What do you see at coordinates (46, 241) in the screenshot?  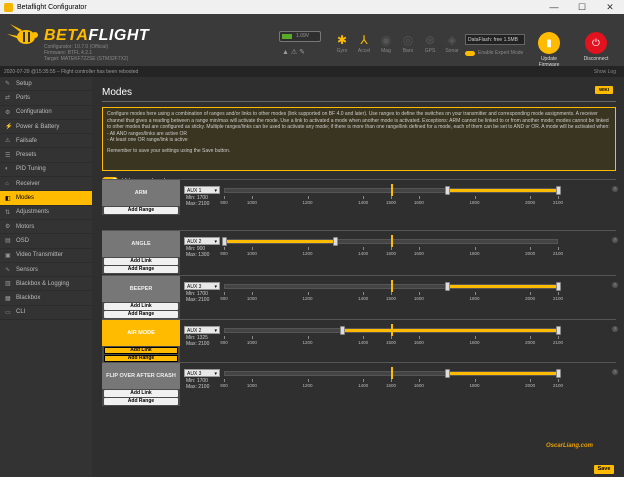 I see `sidebar-item-osd: ▤ OSD` at bounding box center [46, 241].